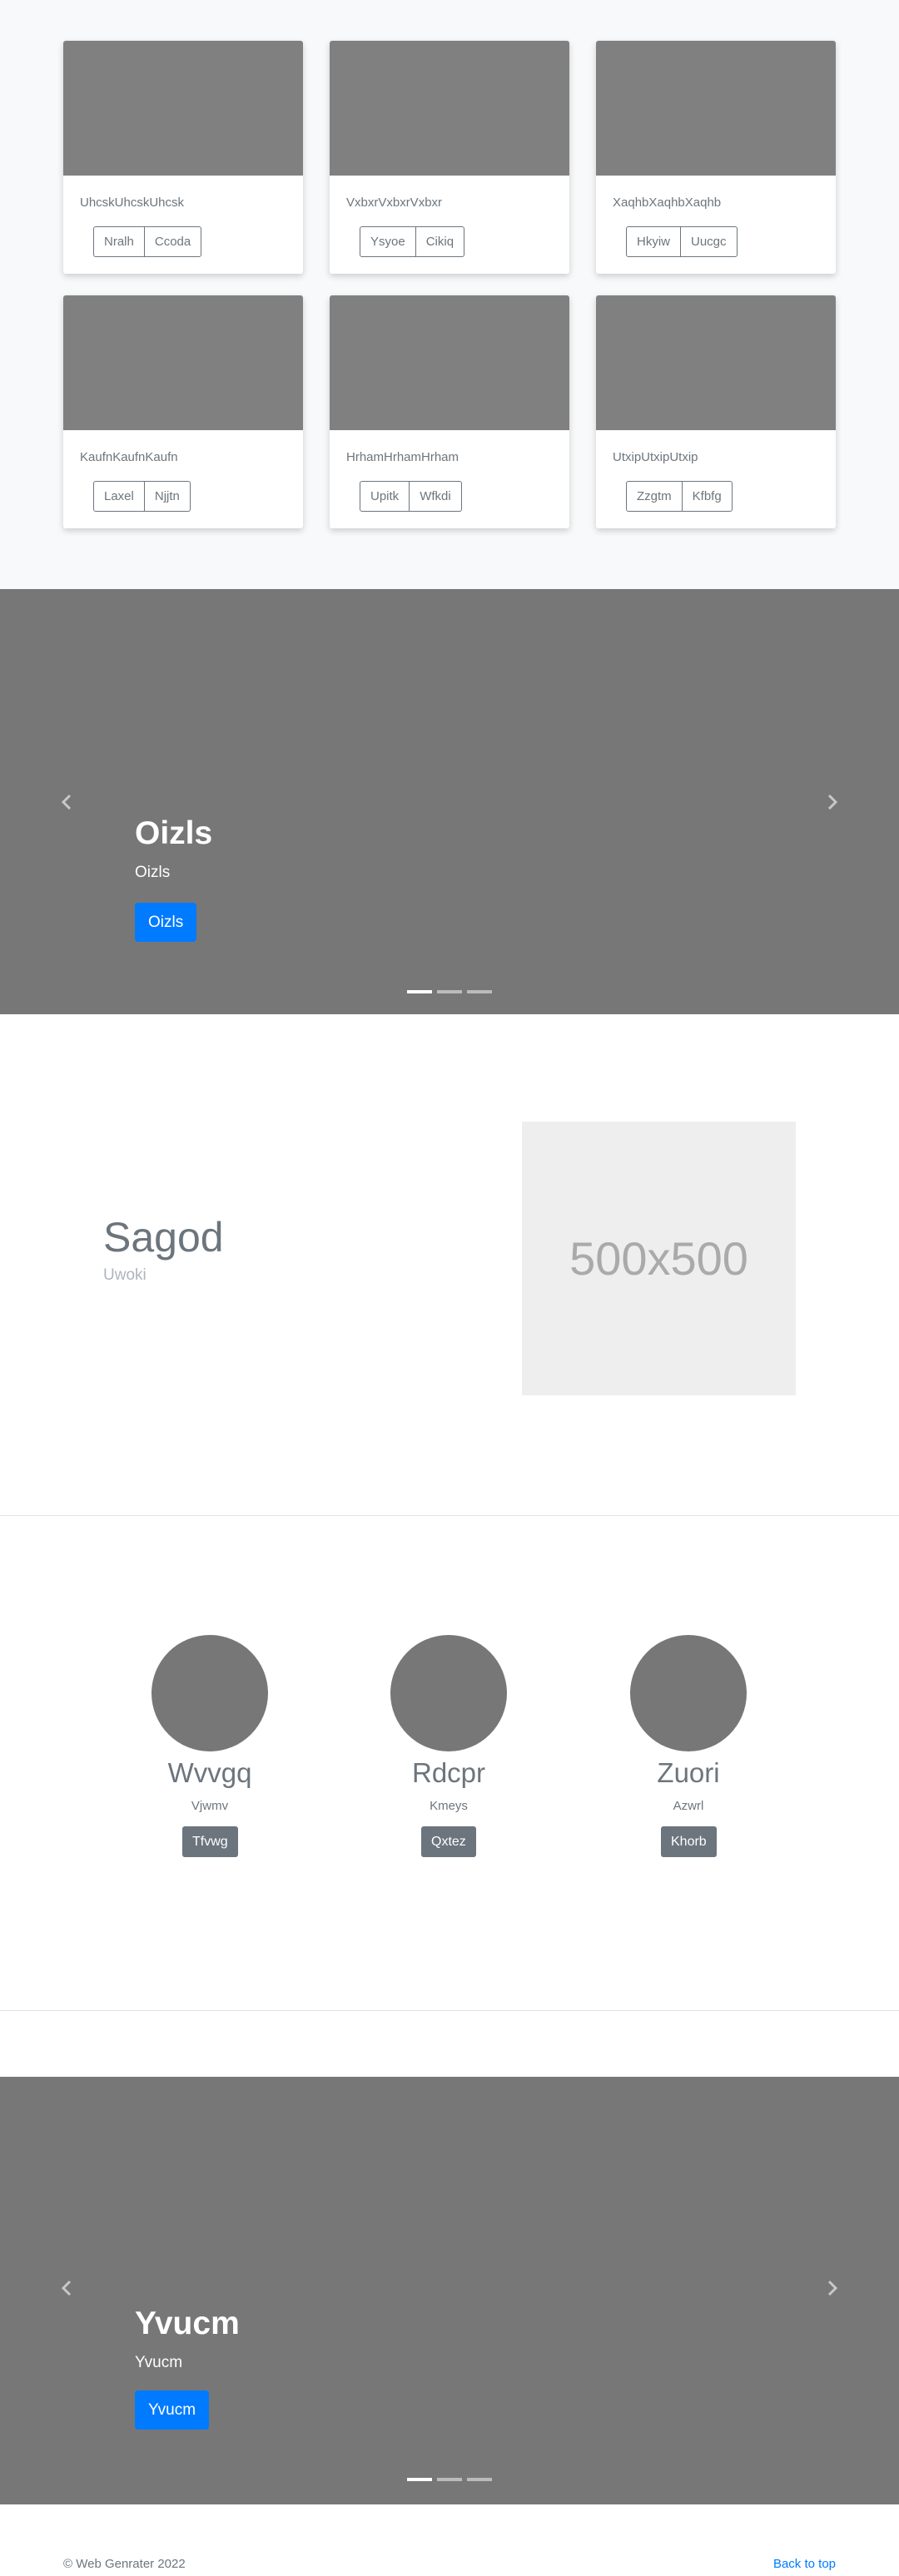  What do you see at coordinates (124, 2564) in the screenshot?
I see `copyright-text: © Web Genrater 2022` at bounding box center [124, 2564].